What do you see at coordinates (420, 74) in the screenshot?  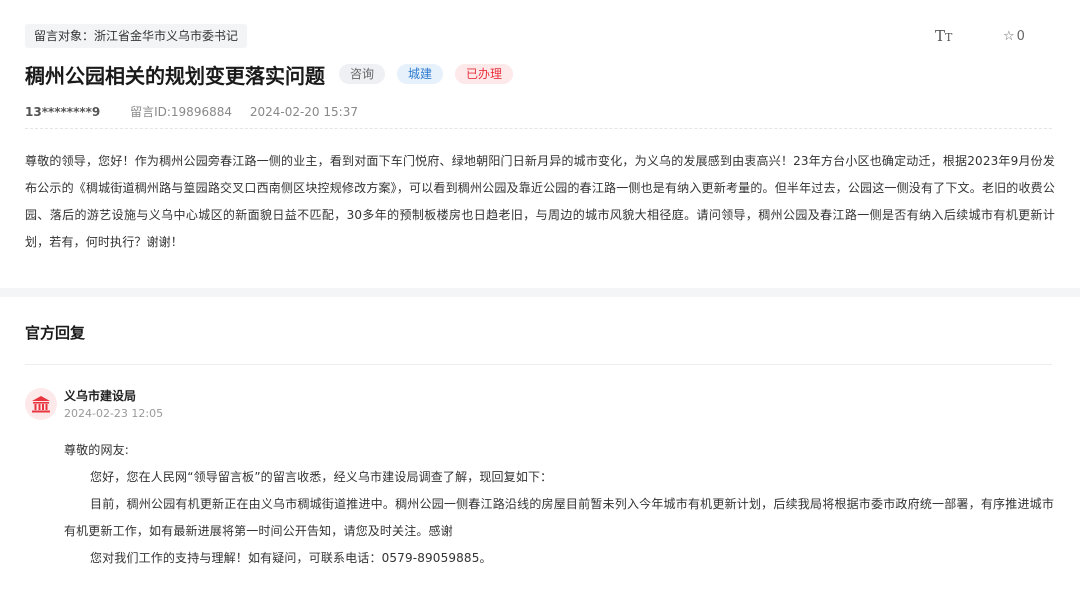 I see `tag-field: 城建` at bounding box center [420, 74].